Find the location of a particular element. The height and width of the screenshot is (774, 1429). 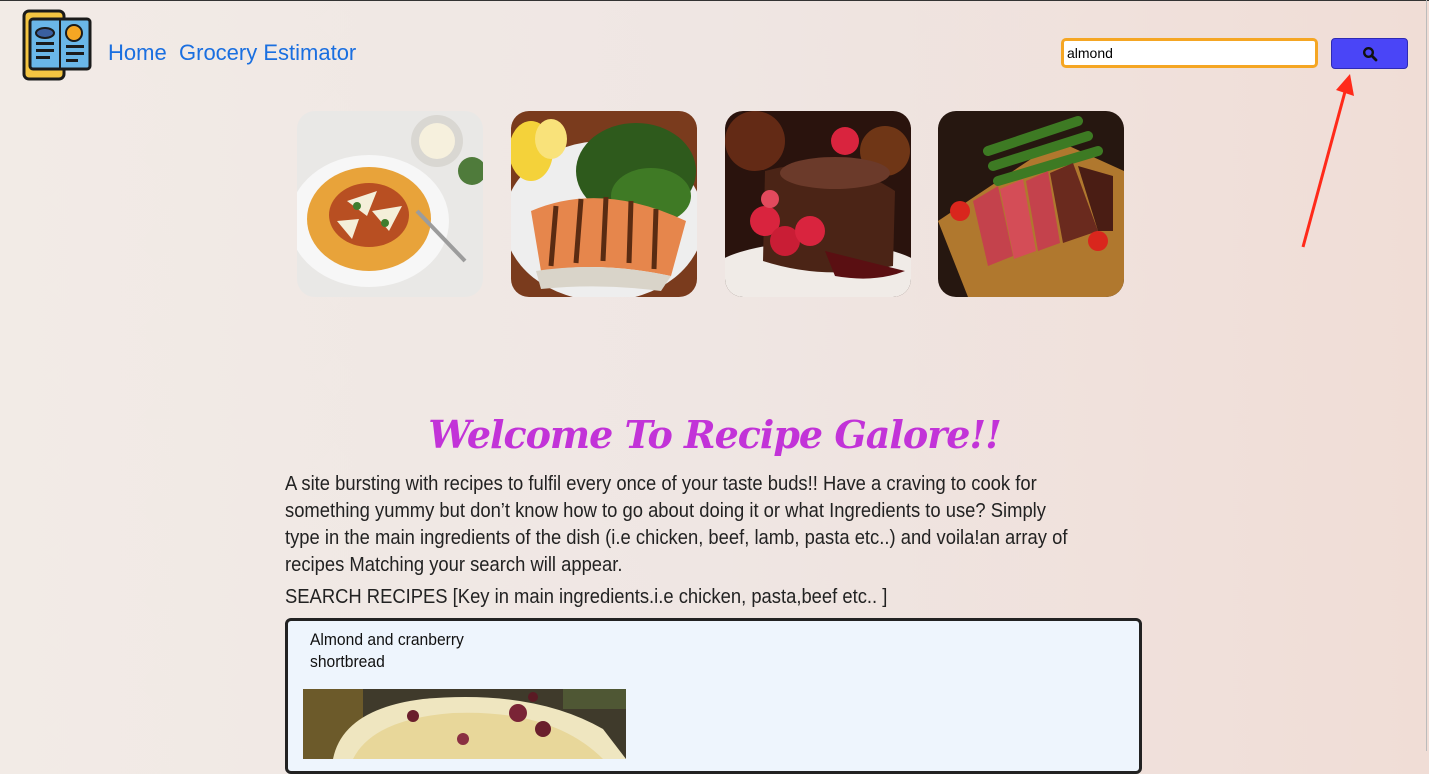

annotation-arrow is located at coordinates (1327, 161).